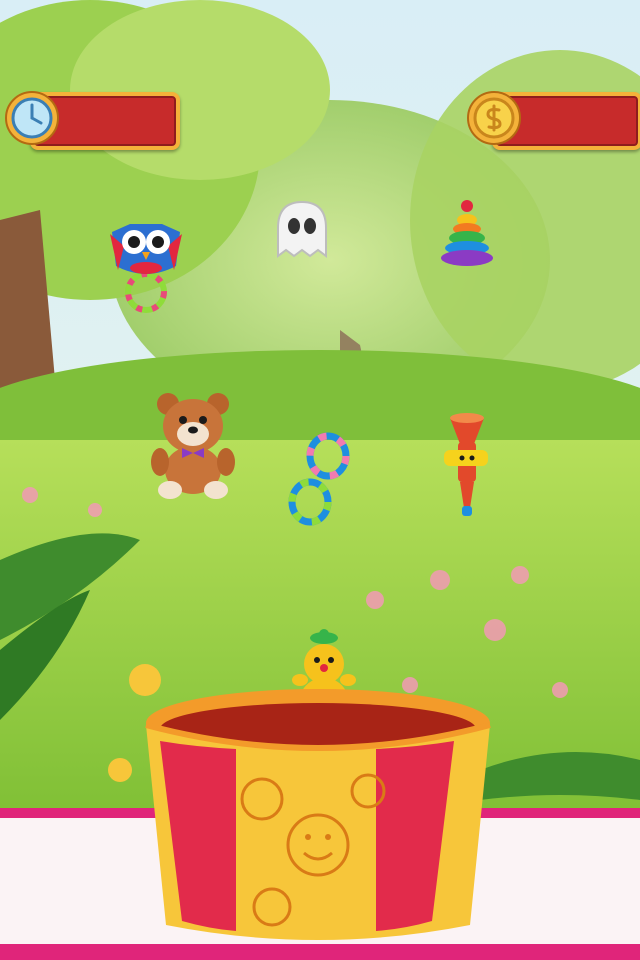  I want to click on coin-icon, so click(494, 118).